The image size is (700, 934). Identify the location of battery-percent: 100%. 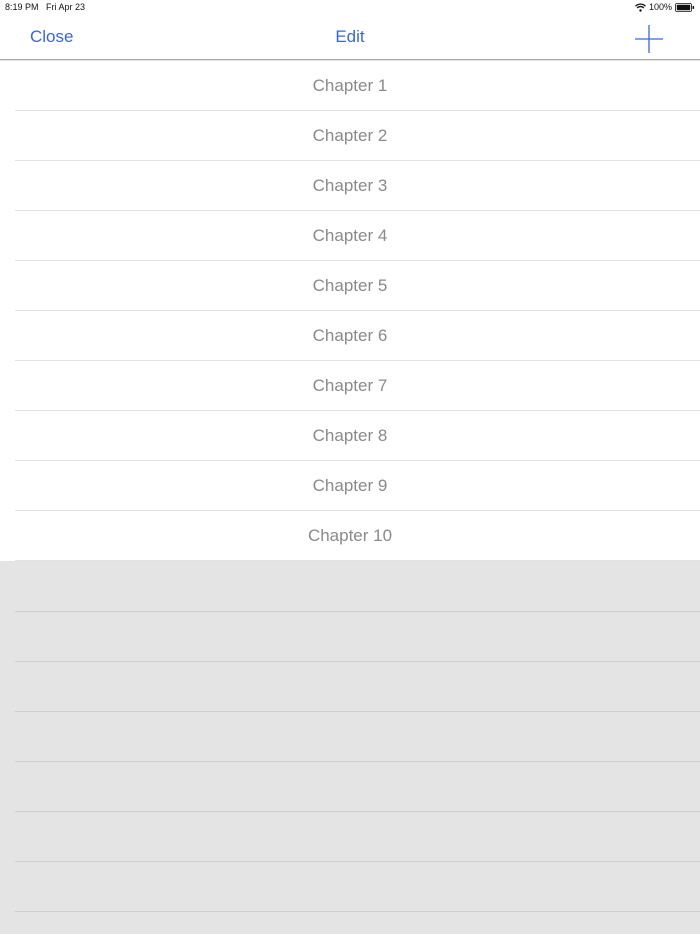
(660, 7).